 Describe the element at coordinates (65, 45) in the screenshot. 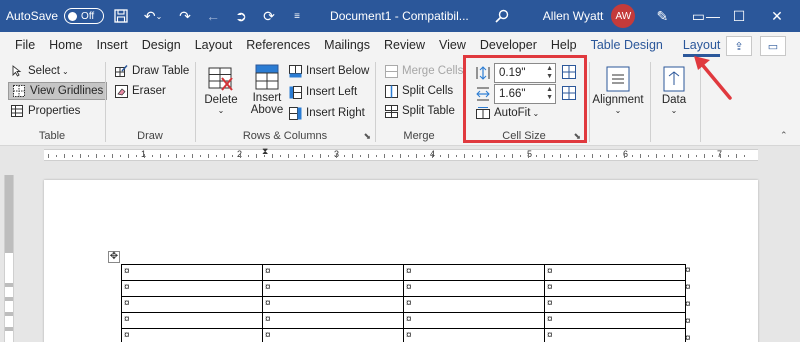

I see `tab-home: Home` at that location.